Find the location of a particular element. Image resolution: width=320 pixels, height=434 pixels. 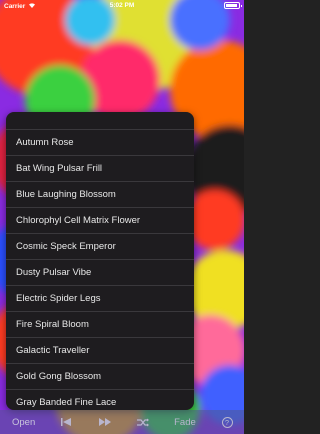

status-time: 5:02 PM is located at coordinates (122, 5).